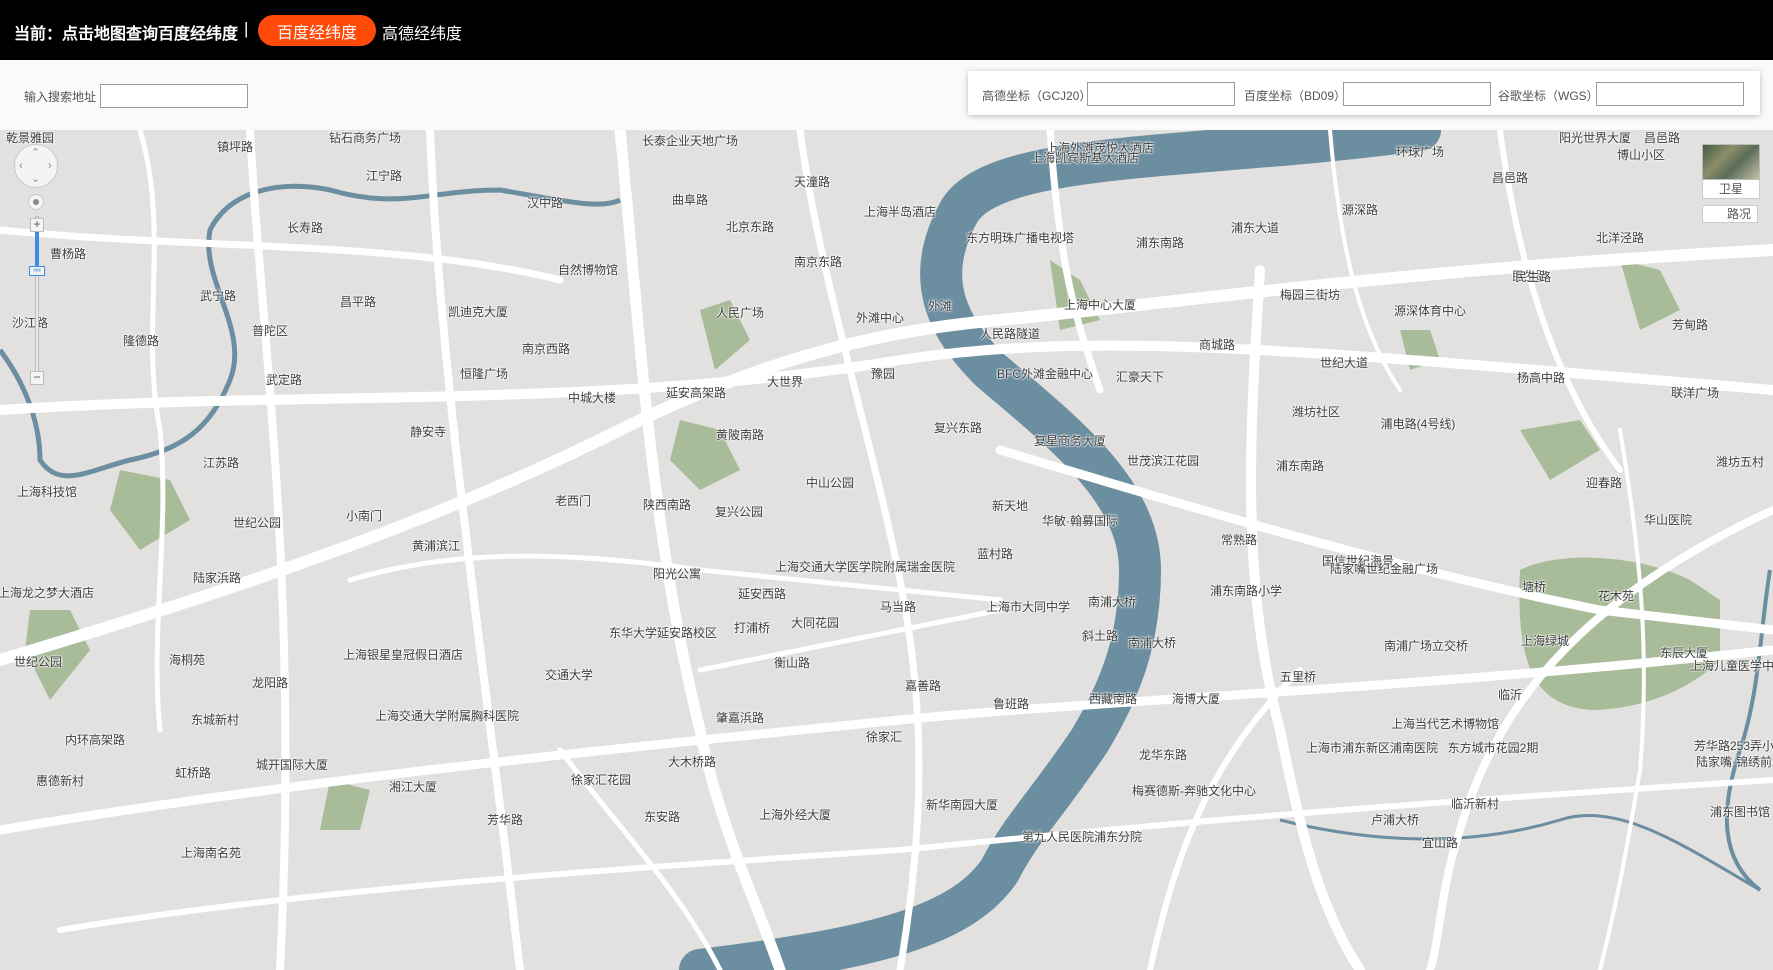 The width and height of the screenshot is (1773, 970). Describe the element at coordinates (60, 97) in the screenshot. I see `search-label: 输入搜索地址` at that location.